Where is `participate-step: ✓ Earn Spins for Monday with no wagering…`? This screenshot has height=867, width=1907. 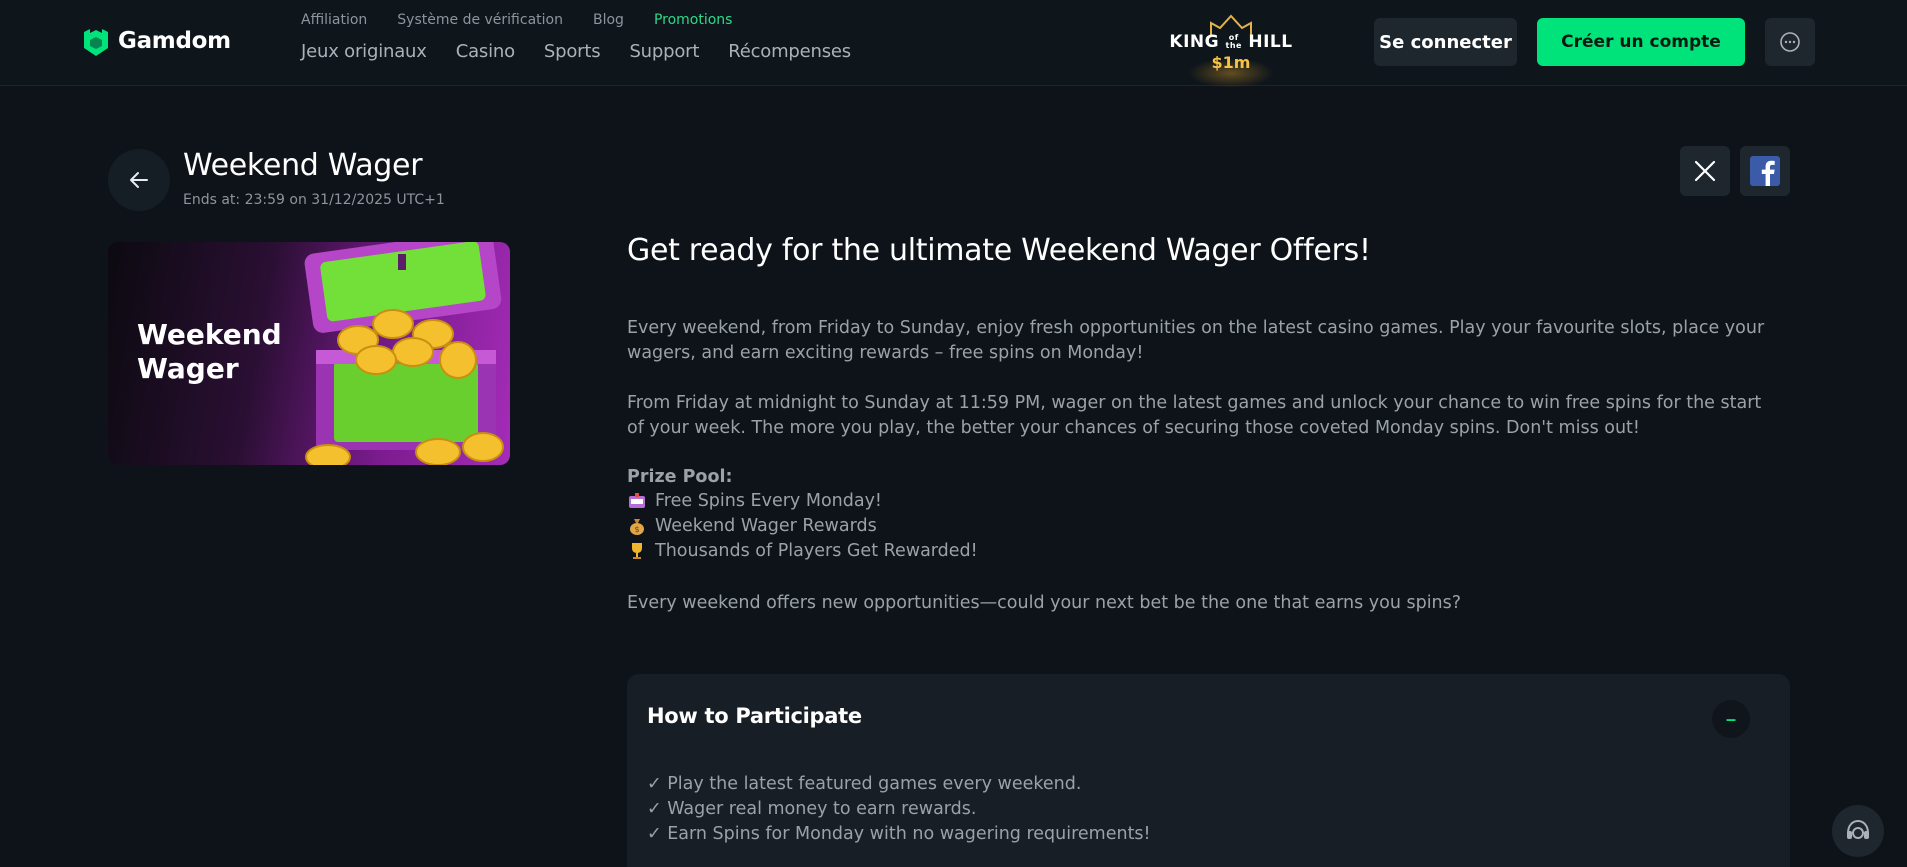
participate-step: ✓ Earn Spins for Monday with no wagering… is located at coordinates (899, 834).